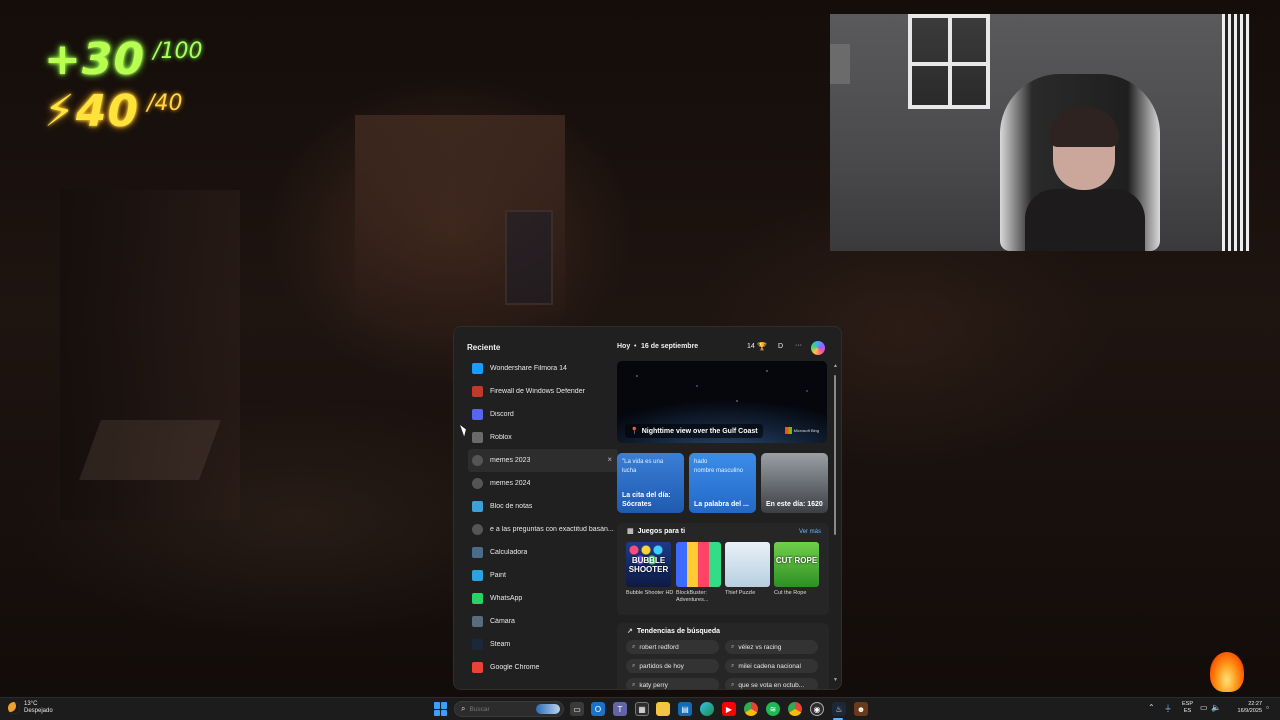 The image size is (1280, 720). Describe the element at coordinates (1040, 132) in the screenshot. I see `webcam-overlay` at that location.